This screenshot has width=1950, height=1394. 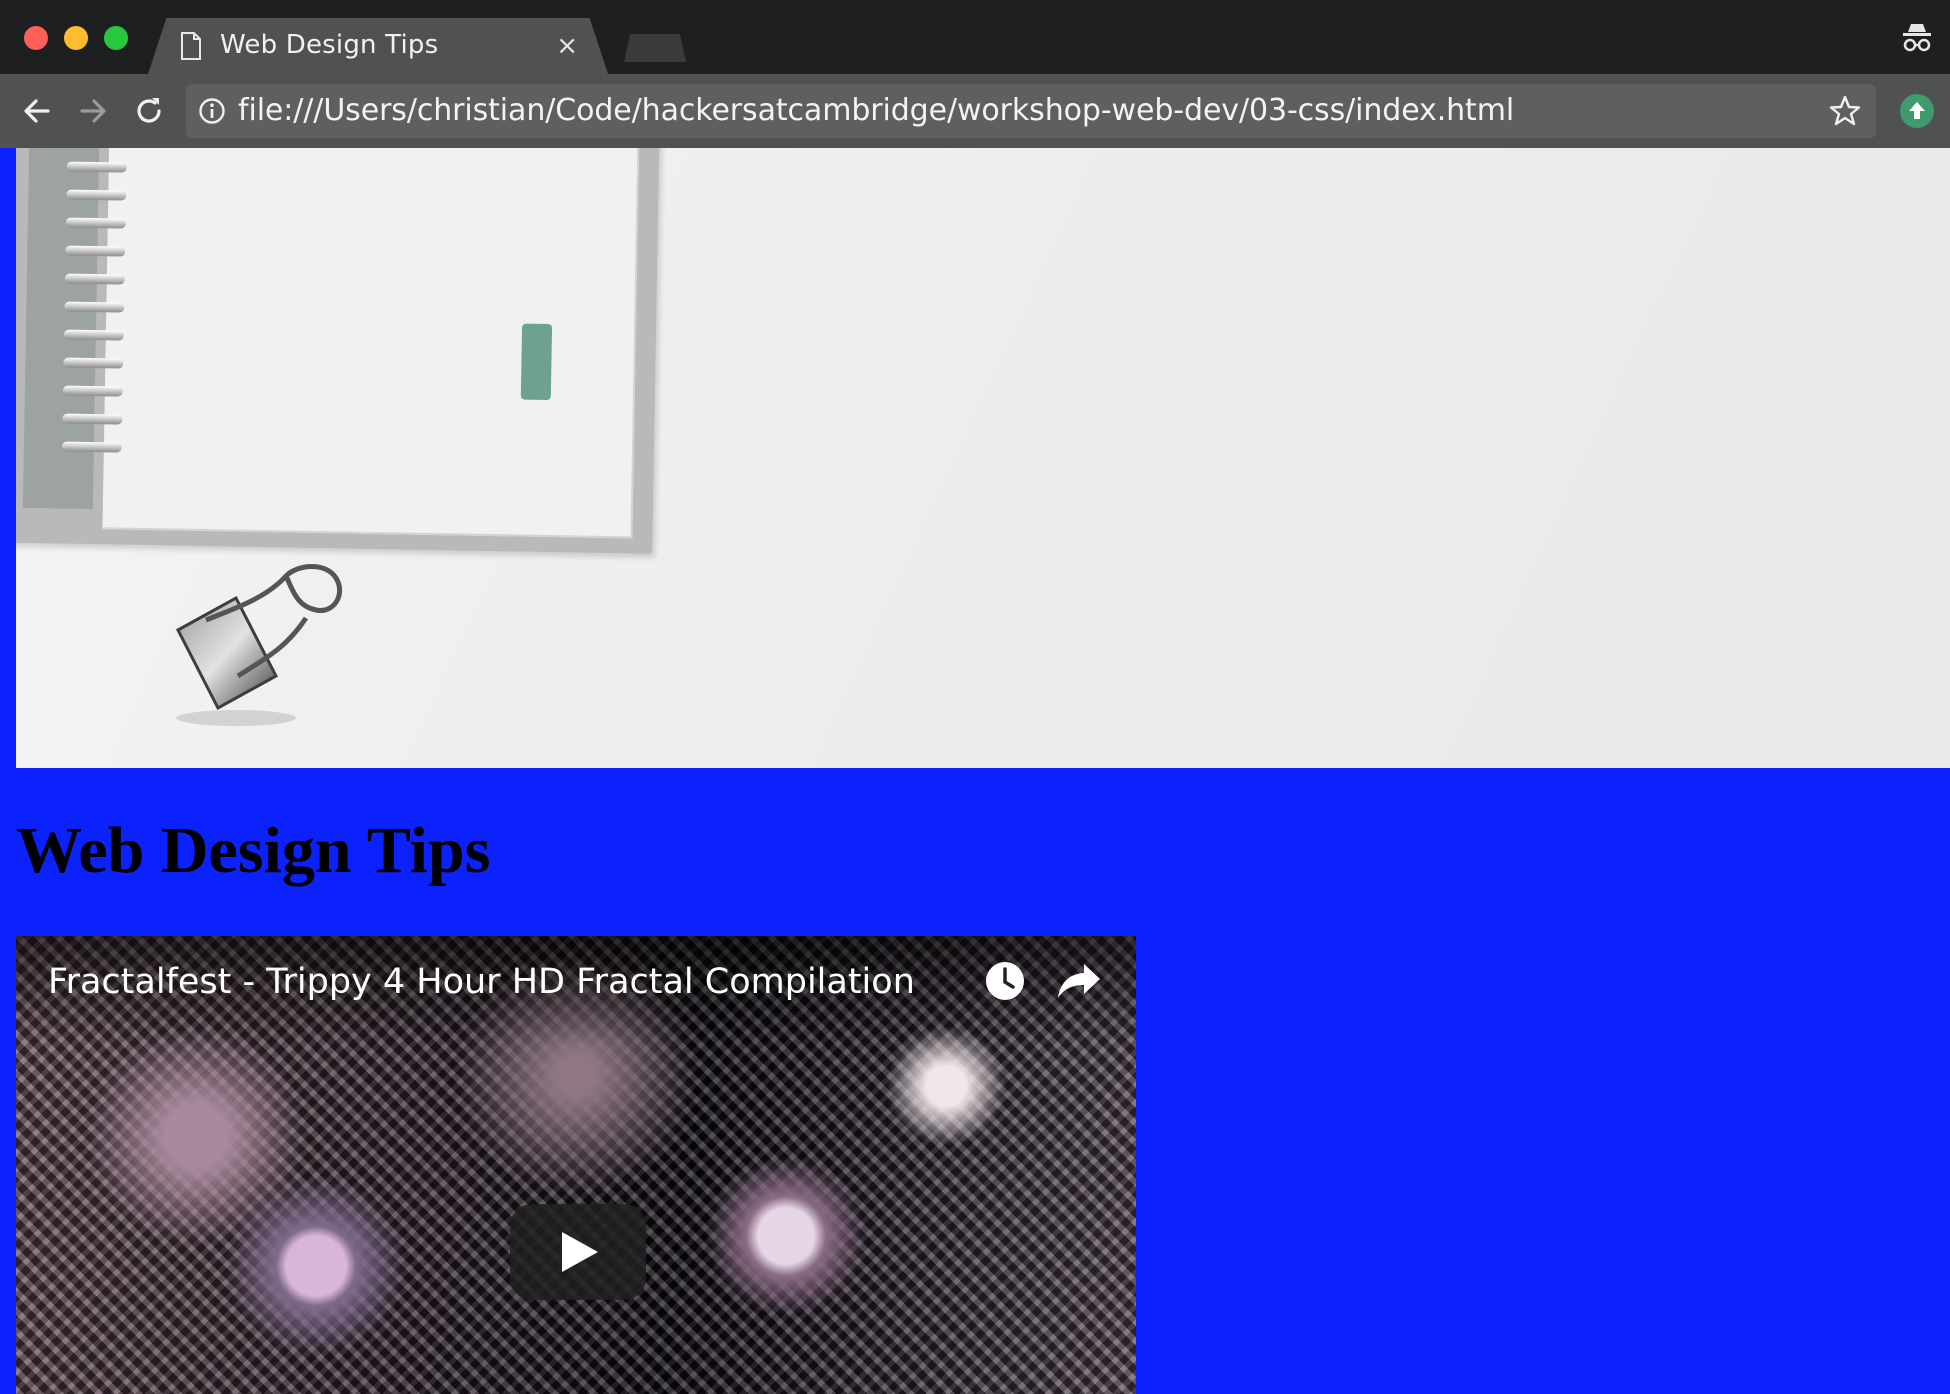 I want to click on share-arrow-icon, so click(x=1079, y=981).